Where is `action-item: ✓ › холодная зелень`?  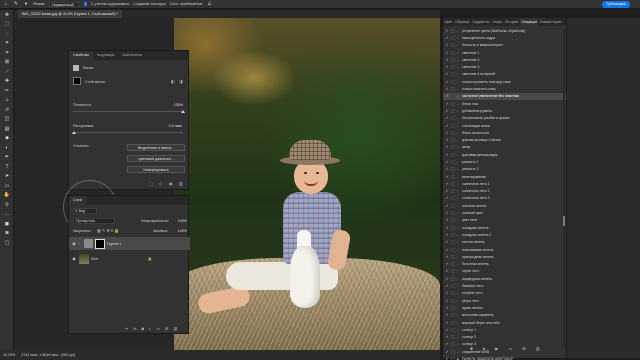
action-item: ✓ › холодная зелень is located at coordinates (505, 227).